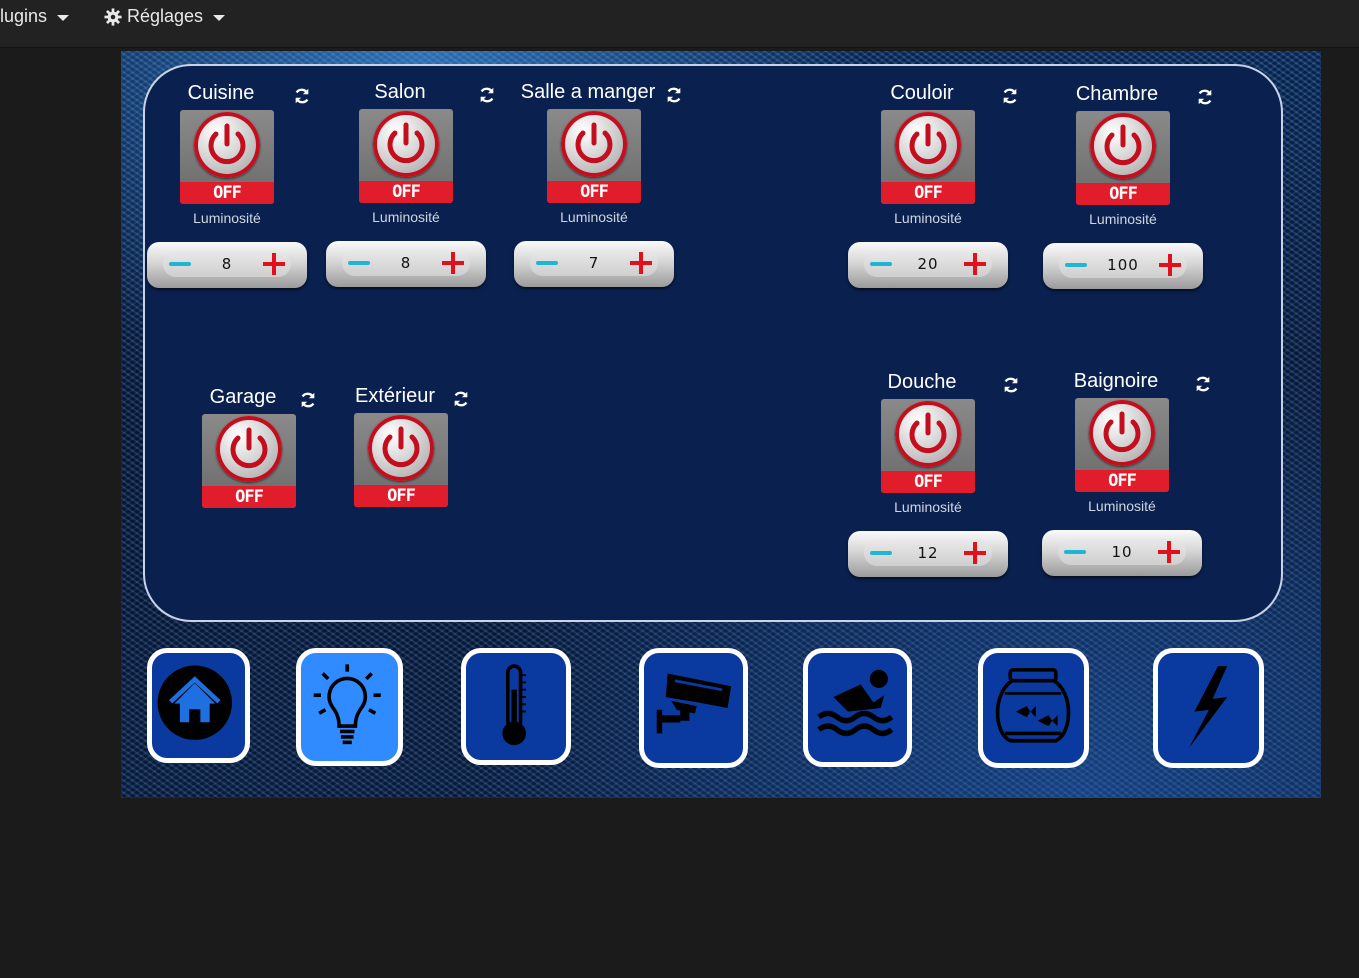  What do you see at coordinates (1122, 553) in the screenshot?
I see `brightness-stepper: 10` at bounding box center [1122, 553].